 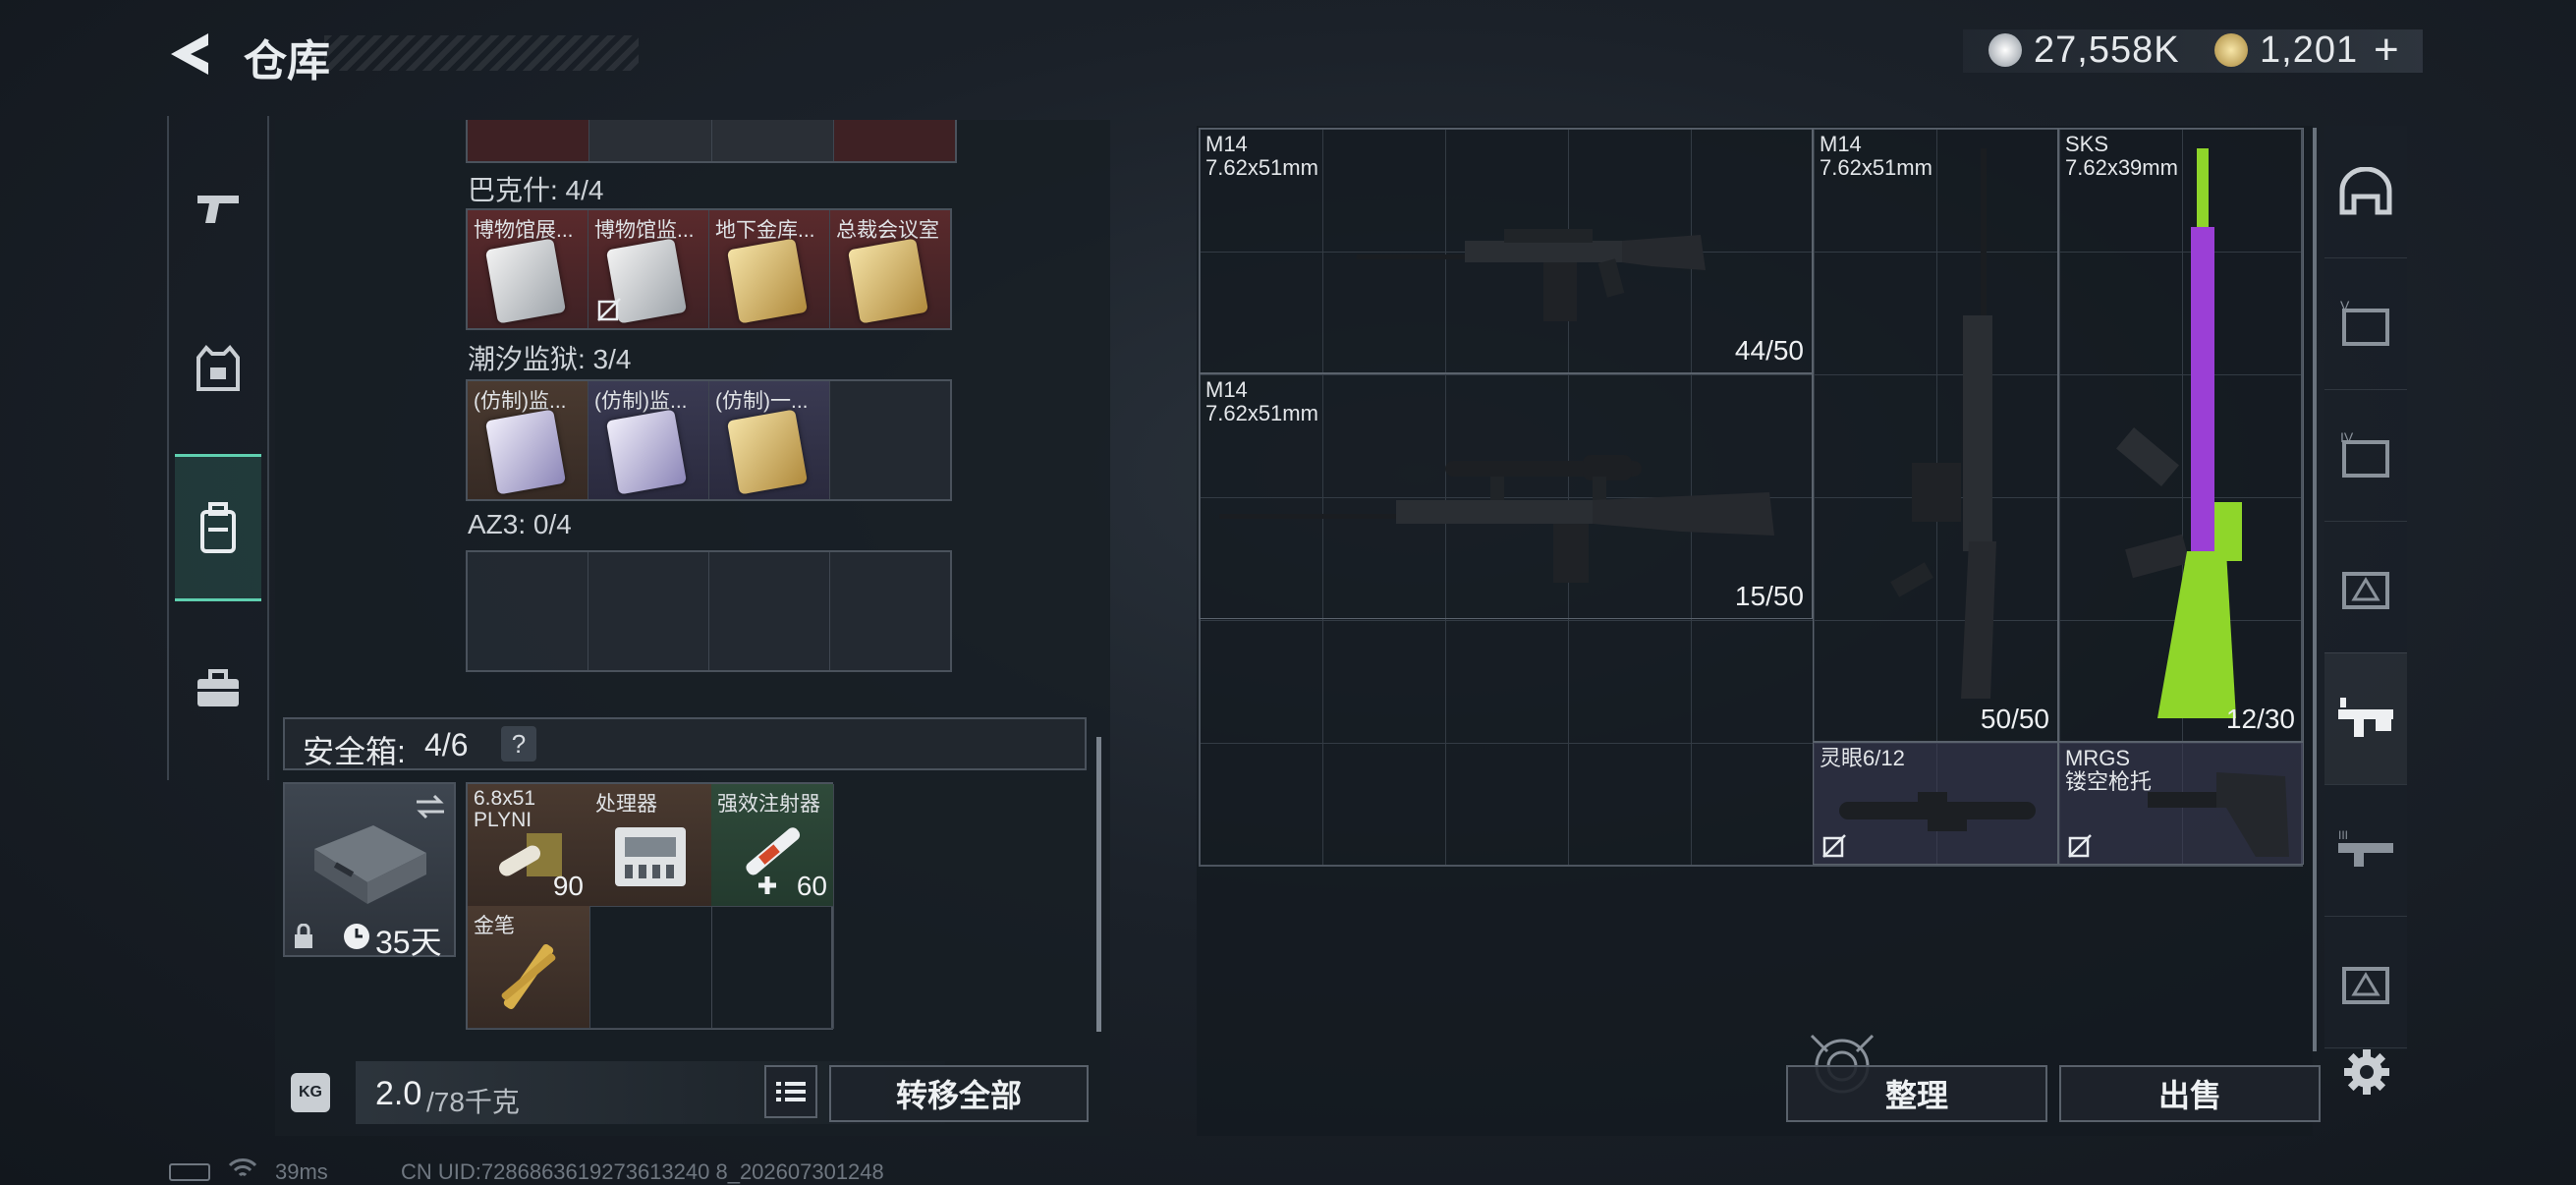 I want to click on weight-bar: KG 2.0 /78千克 转移全部, so click(x=686, y=1092).